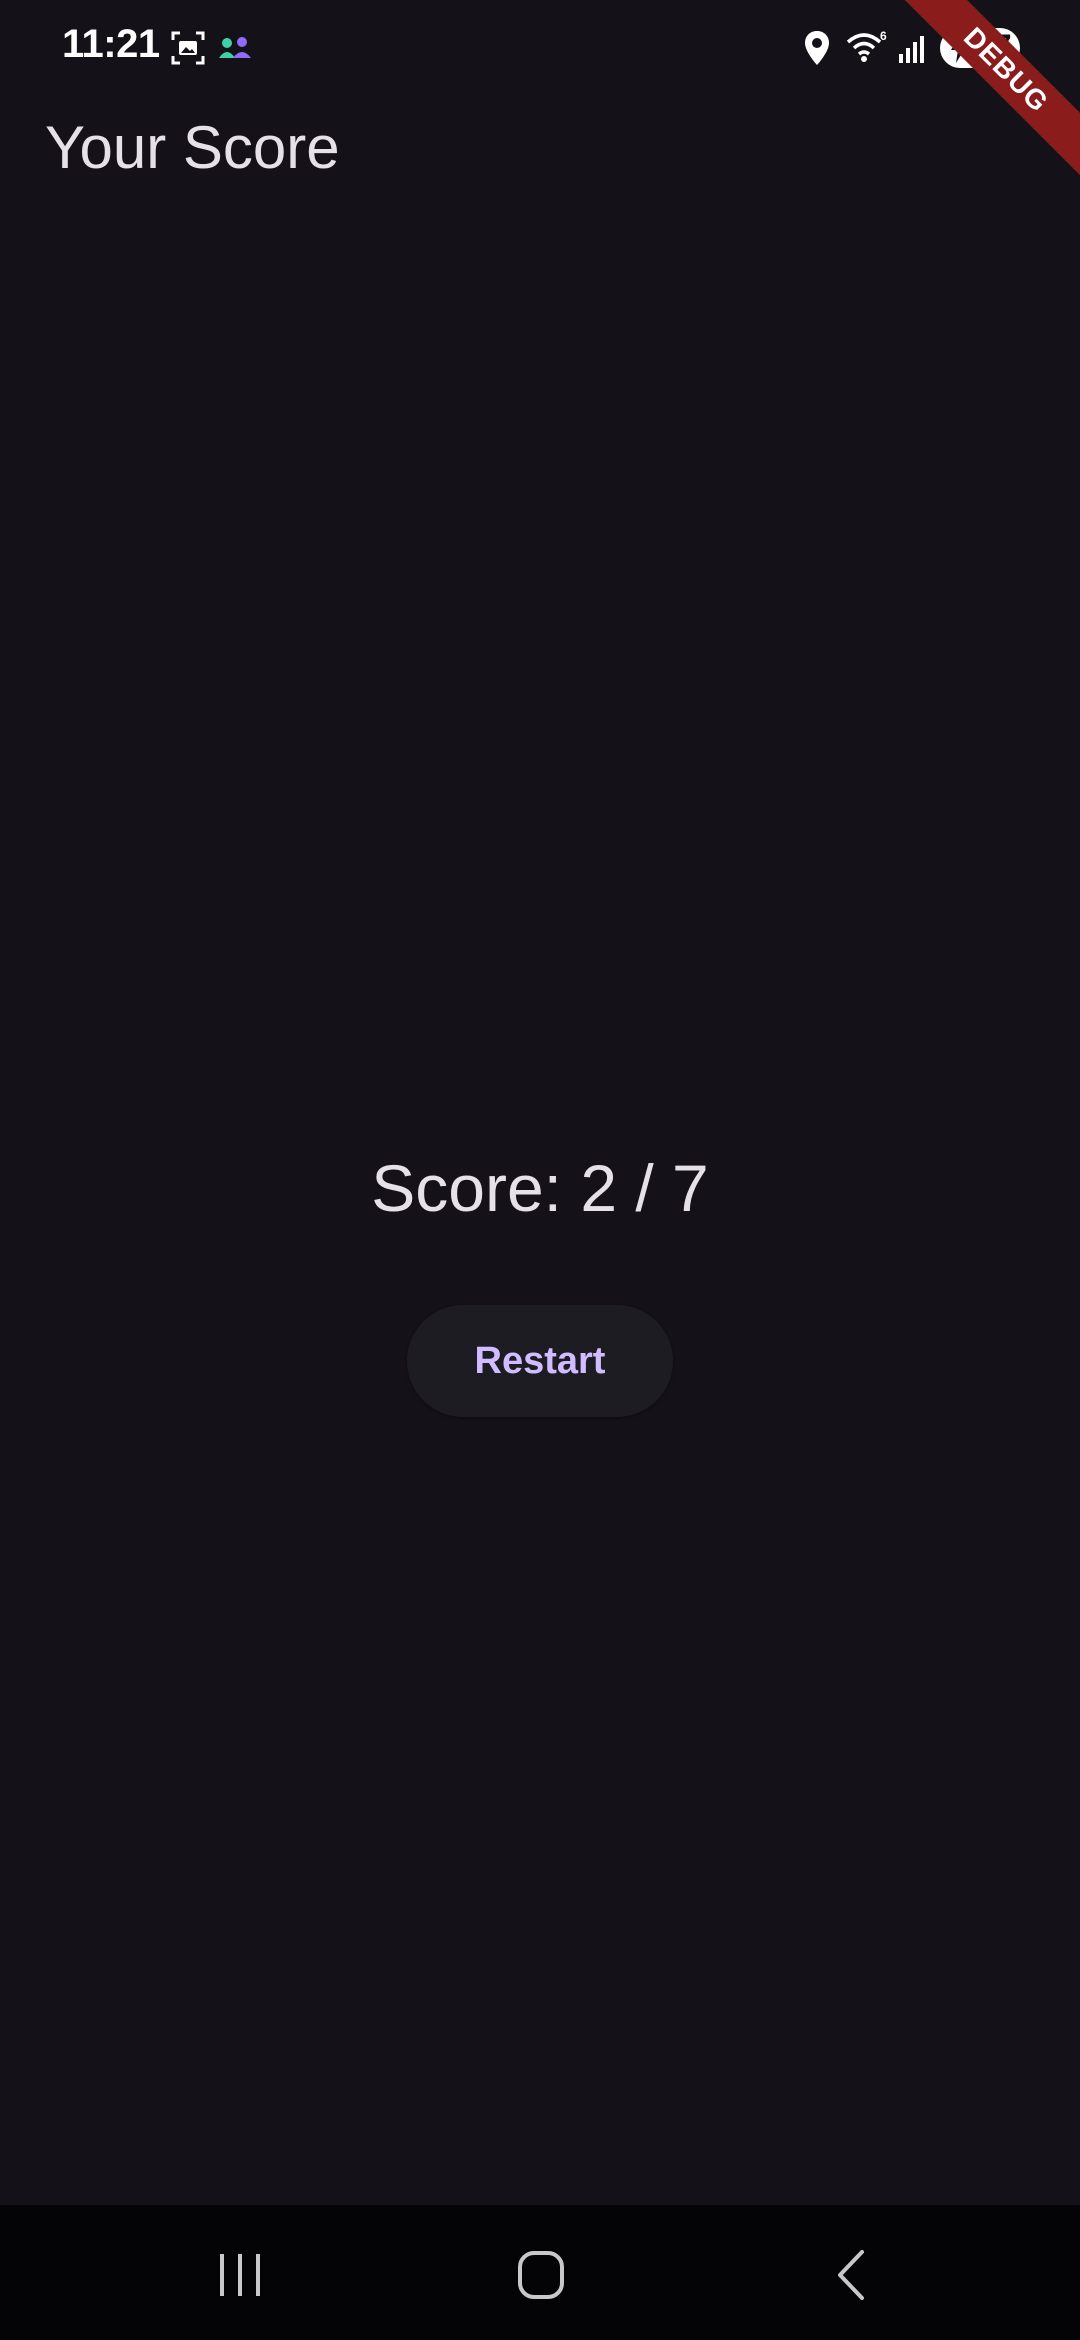 This screenshot has width=1080, height=2340. I want to click on recent-apps-icon, so click(240, 2275).